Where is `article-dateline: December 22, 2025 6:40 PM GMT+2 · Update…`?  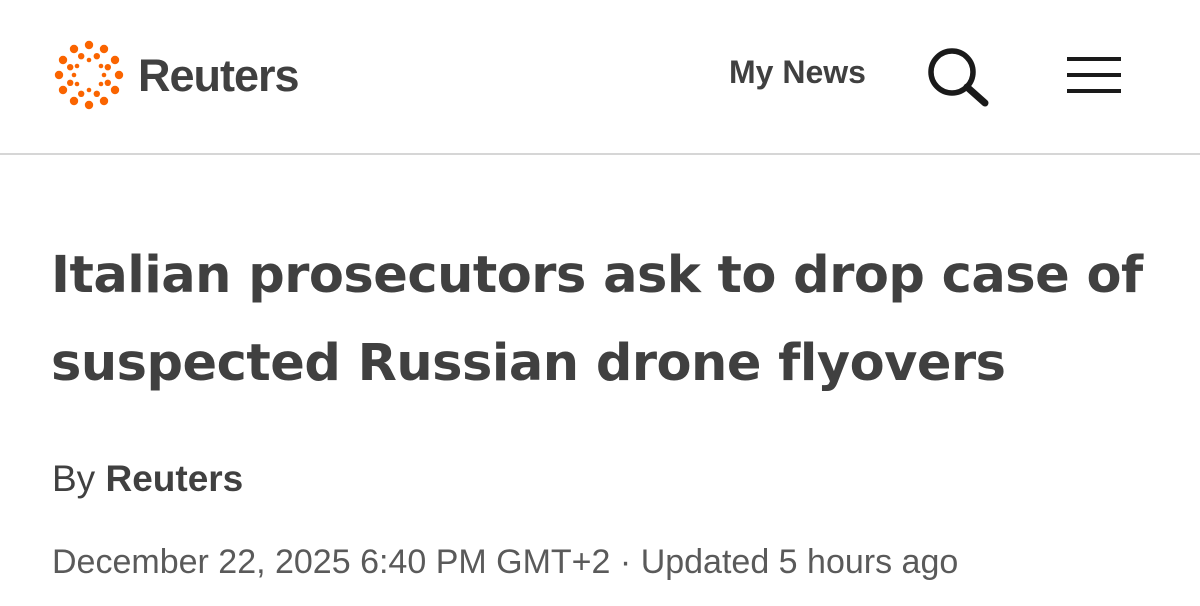 article-dateline: December 22, 2025 6:40 PM GMT+2 · Update… is located at coordinates (505, 562).